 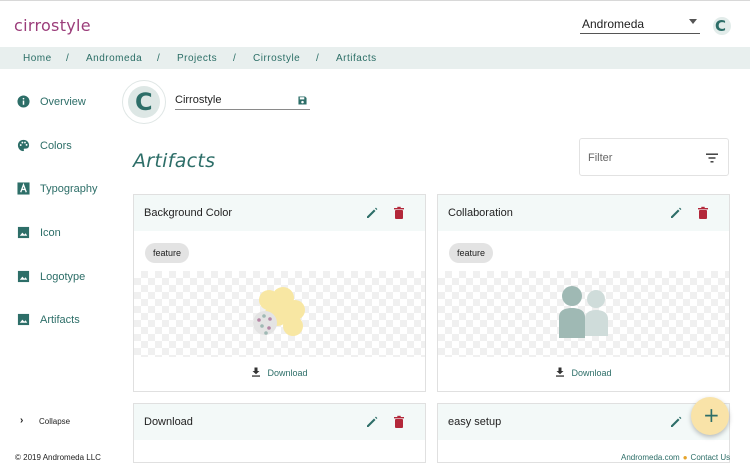 What do you see at coordinates (654, 157) in the screenshot?
I see `filter-field: Filter` at bounding box center [654, 157].